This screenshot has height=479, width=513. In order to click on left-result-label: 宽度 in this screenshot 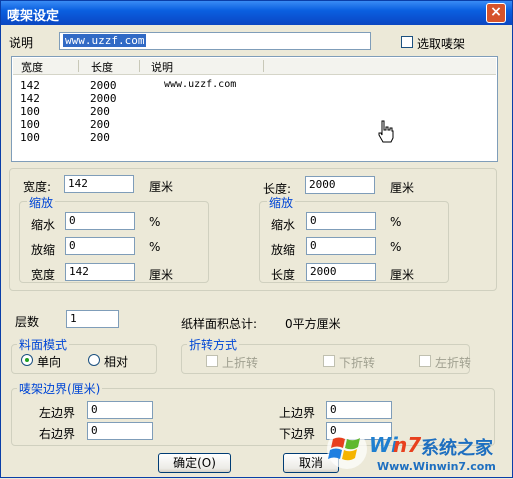, I will do `click(43, 275)`.